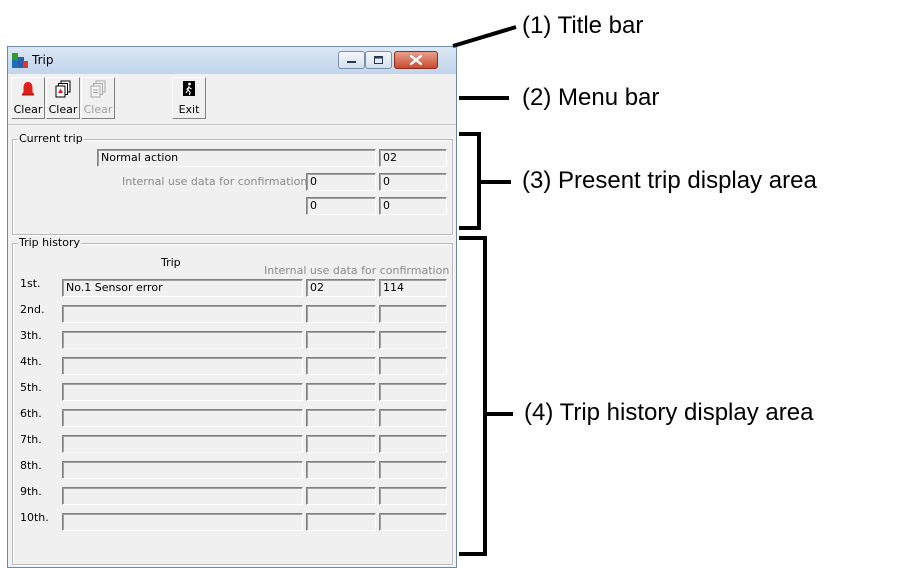 Image resolution: width=918 pixels, height=568 pixels. Describe the element at coordinates (232, 60) in the screenshot. I see `title-bar: Trip` at that location.